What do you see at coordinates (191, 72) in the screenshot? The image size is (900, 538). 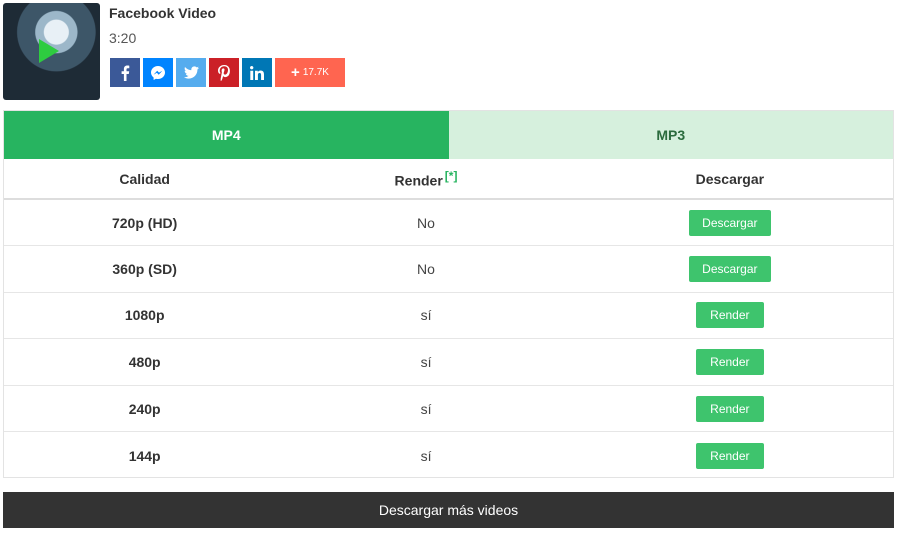 I see `twitter-icon` at bounding box center [191, 72].